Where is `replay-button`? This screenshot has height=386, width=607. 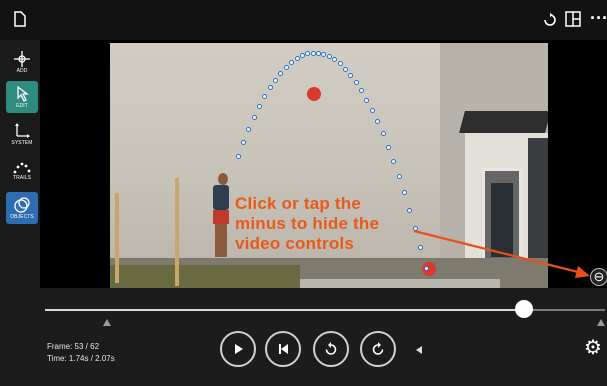 replay-button is located at coordinates (378, 349).